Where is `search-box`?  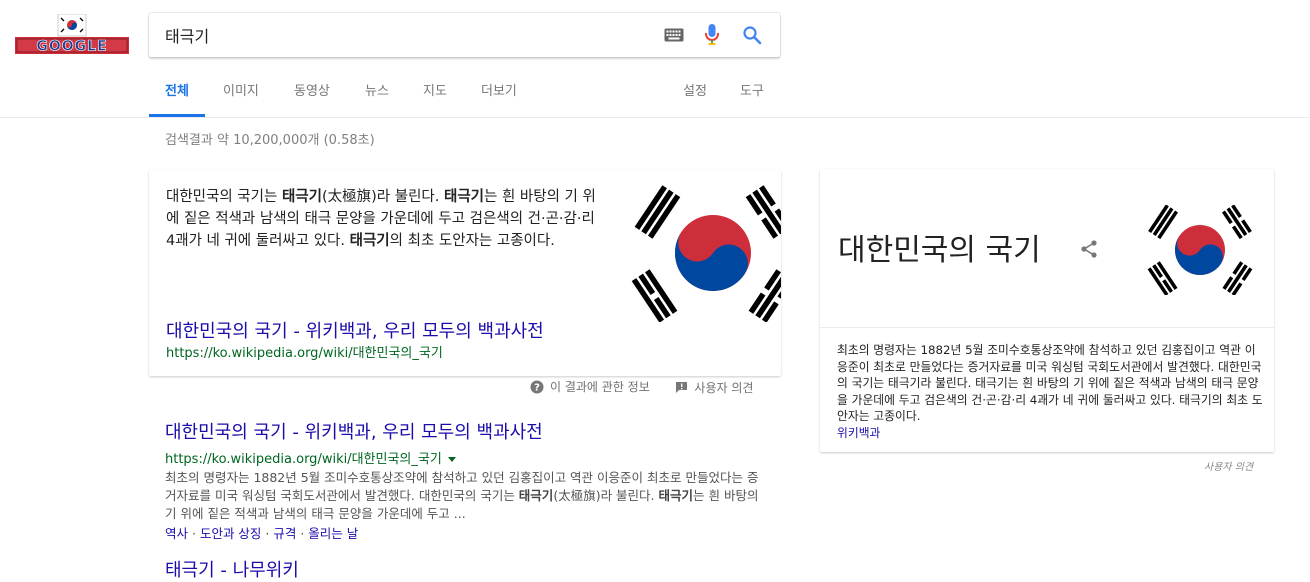 search-box is located at coordinates (464, 35).